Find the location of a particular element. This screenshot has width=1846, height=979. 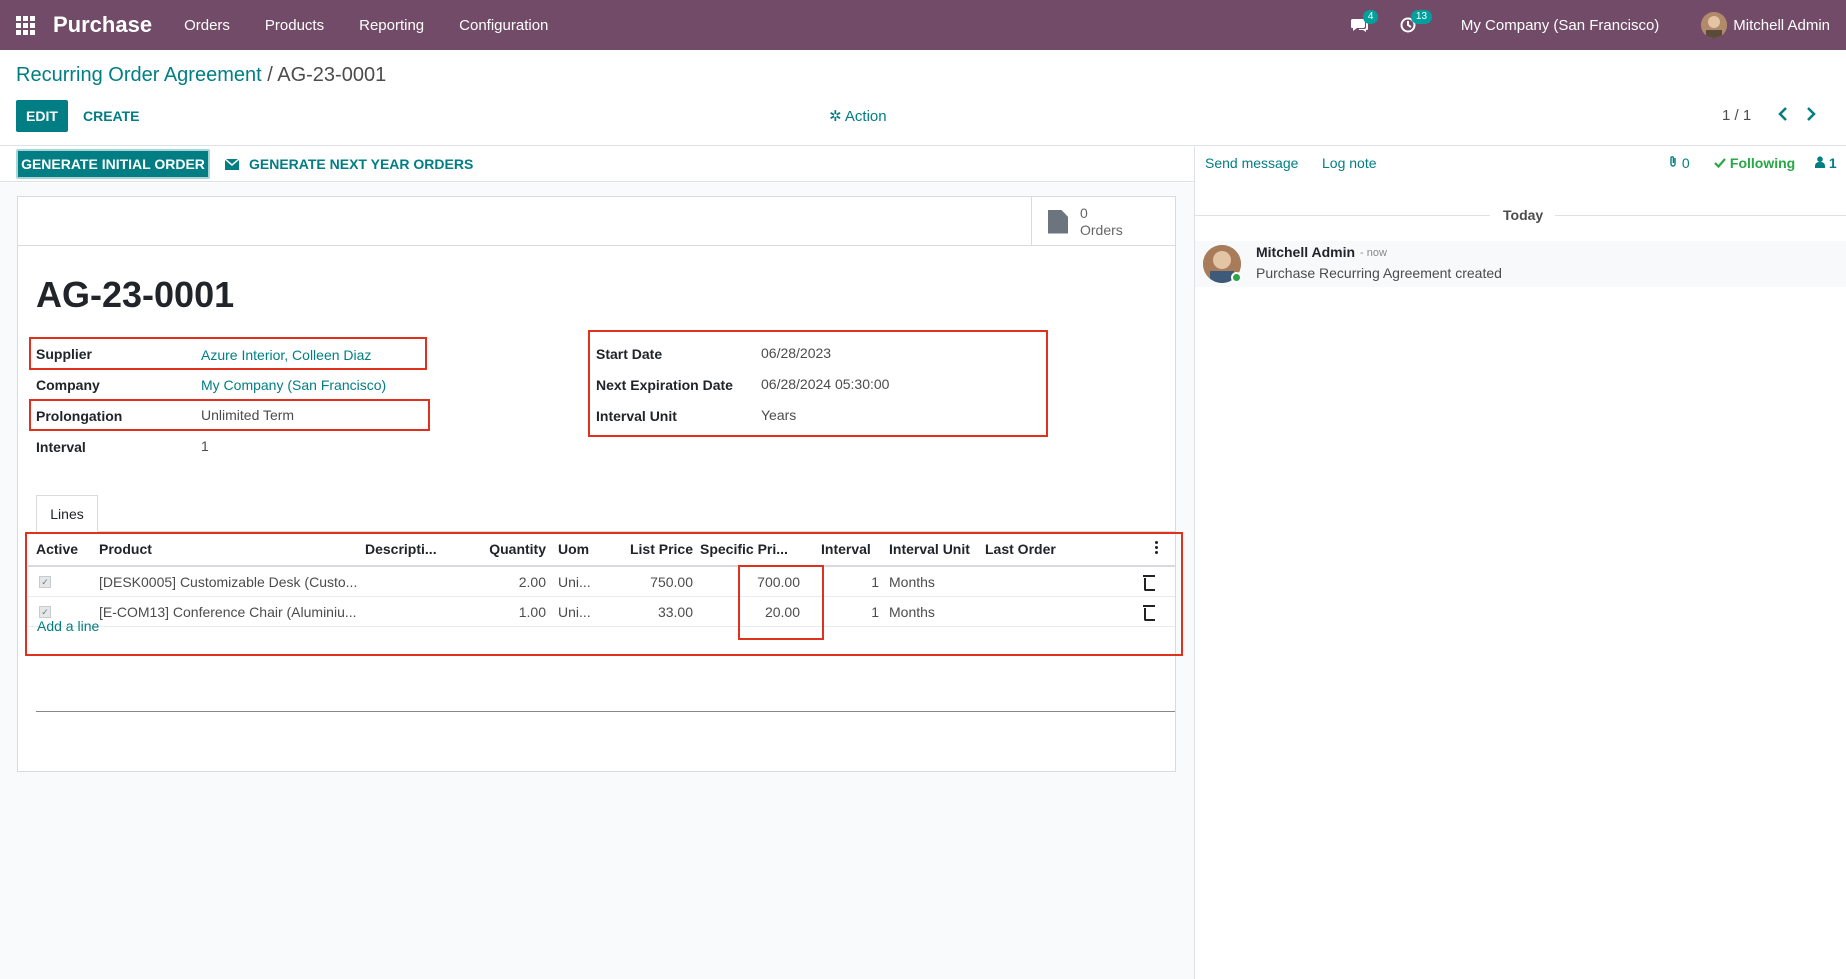

user-name: Mitchell Admin is located at coordinates (1781, 25).